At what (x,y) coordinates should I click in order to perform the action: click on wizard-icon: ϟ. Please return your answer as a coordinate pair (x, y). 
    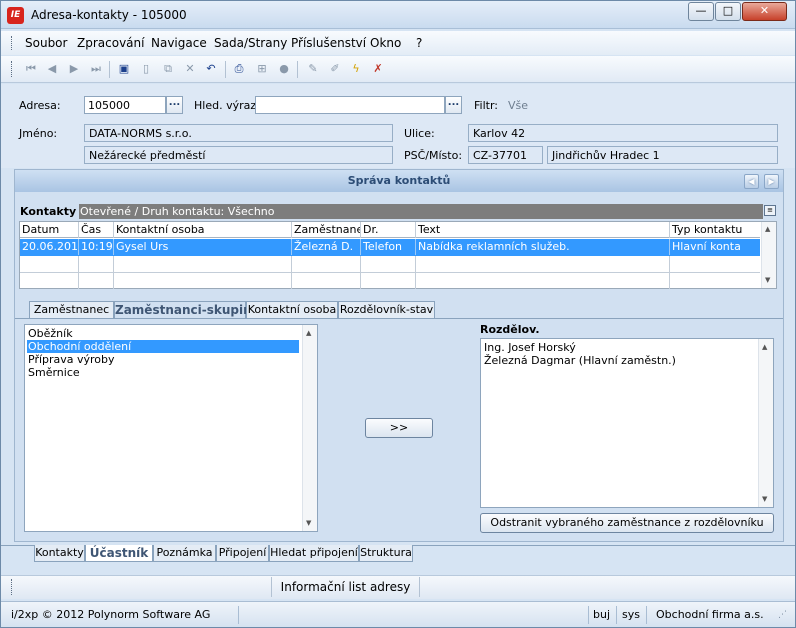
    Looking at the image, I should click on (356, 69).